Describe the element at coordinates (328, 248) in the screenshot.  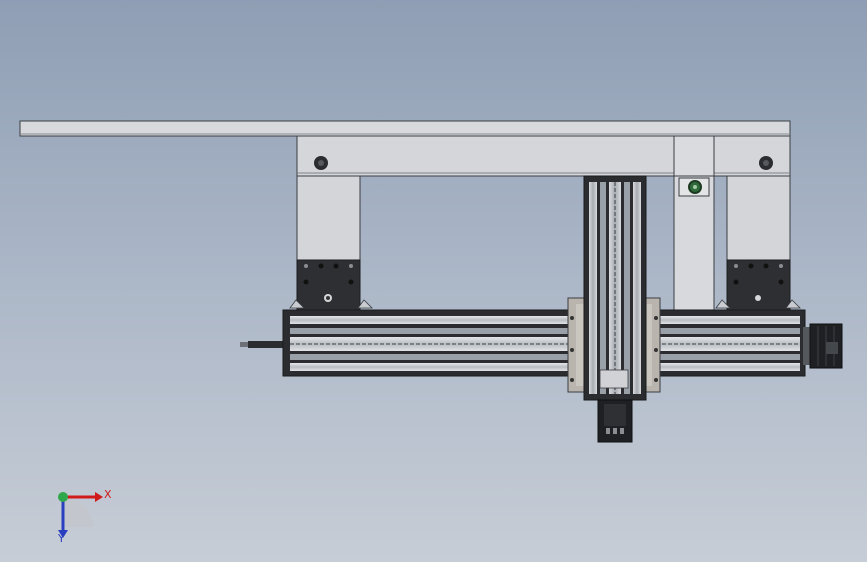
I see `left-leg` at that location.